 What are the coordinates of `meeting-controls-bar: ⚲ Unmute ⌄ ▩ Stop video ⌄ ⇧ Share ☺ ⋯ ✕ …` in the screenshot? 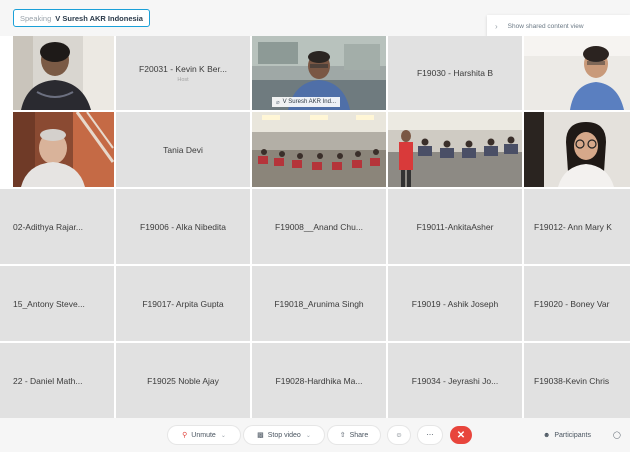 It's located at (315, 435).